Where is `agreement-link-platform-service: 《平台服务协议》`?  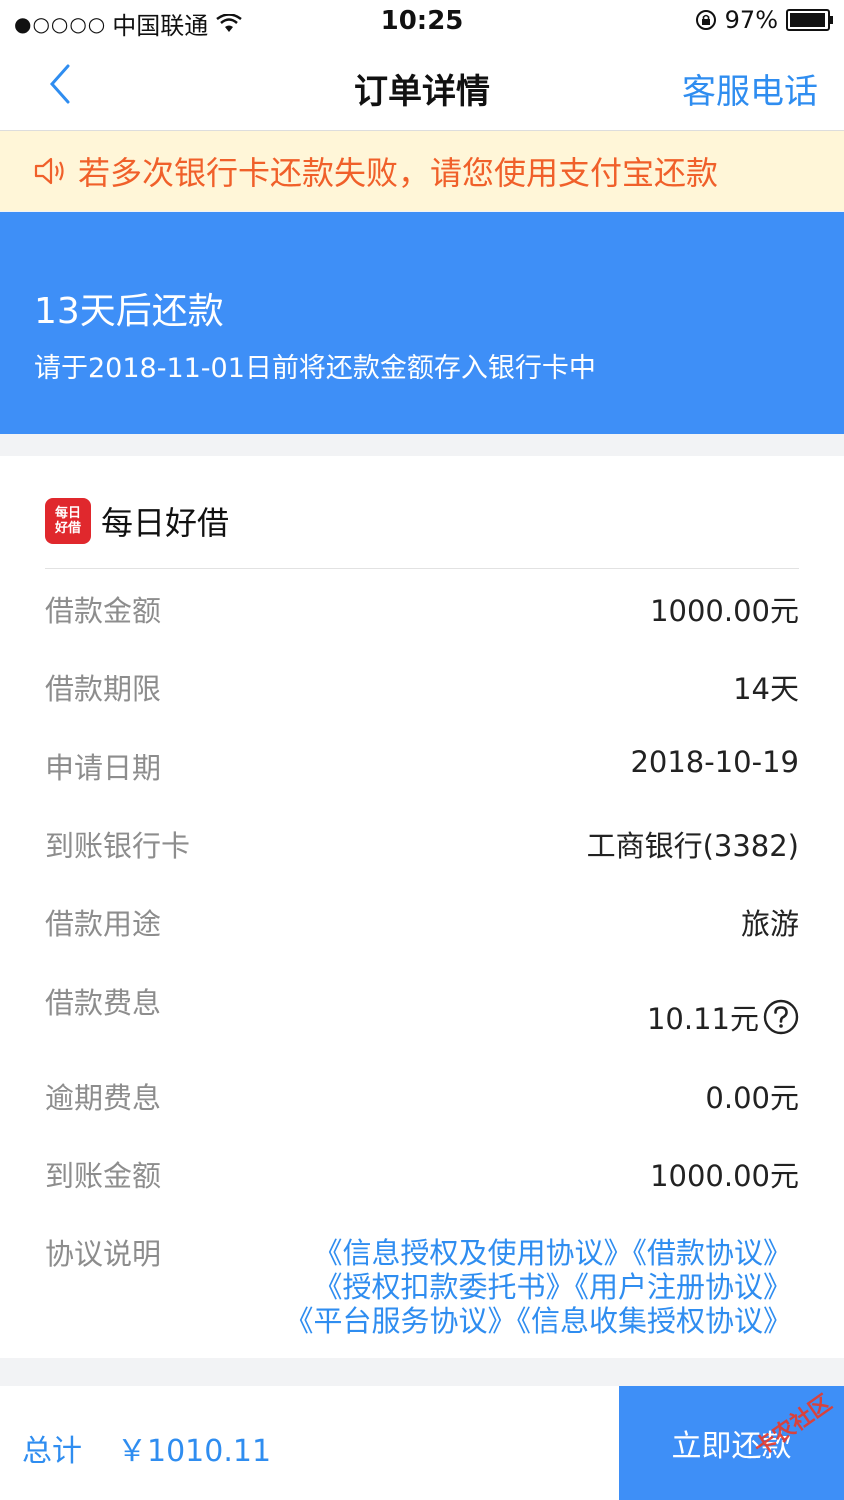
agreement-link-platform-service: 《平台服务协议》 is located at coordinates (400, 1321).